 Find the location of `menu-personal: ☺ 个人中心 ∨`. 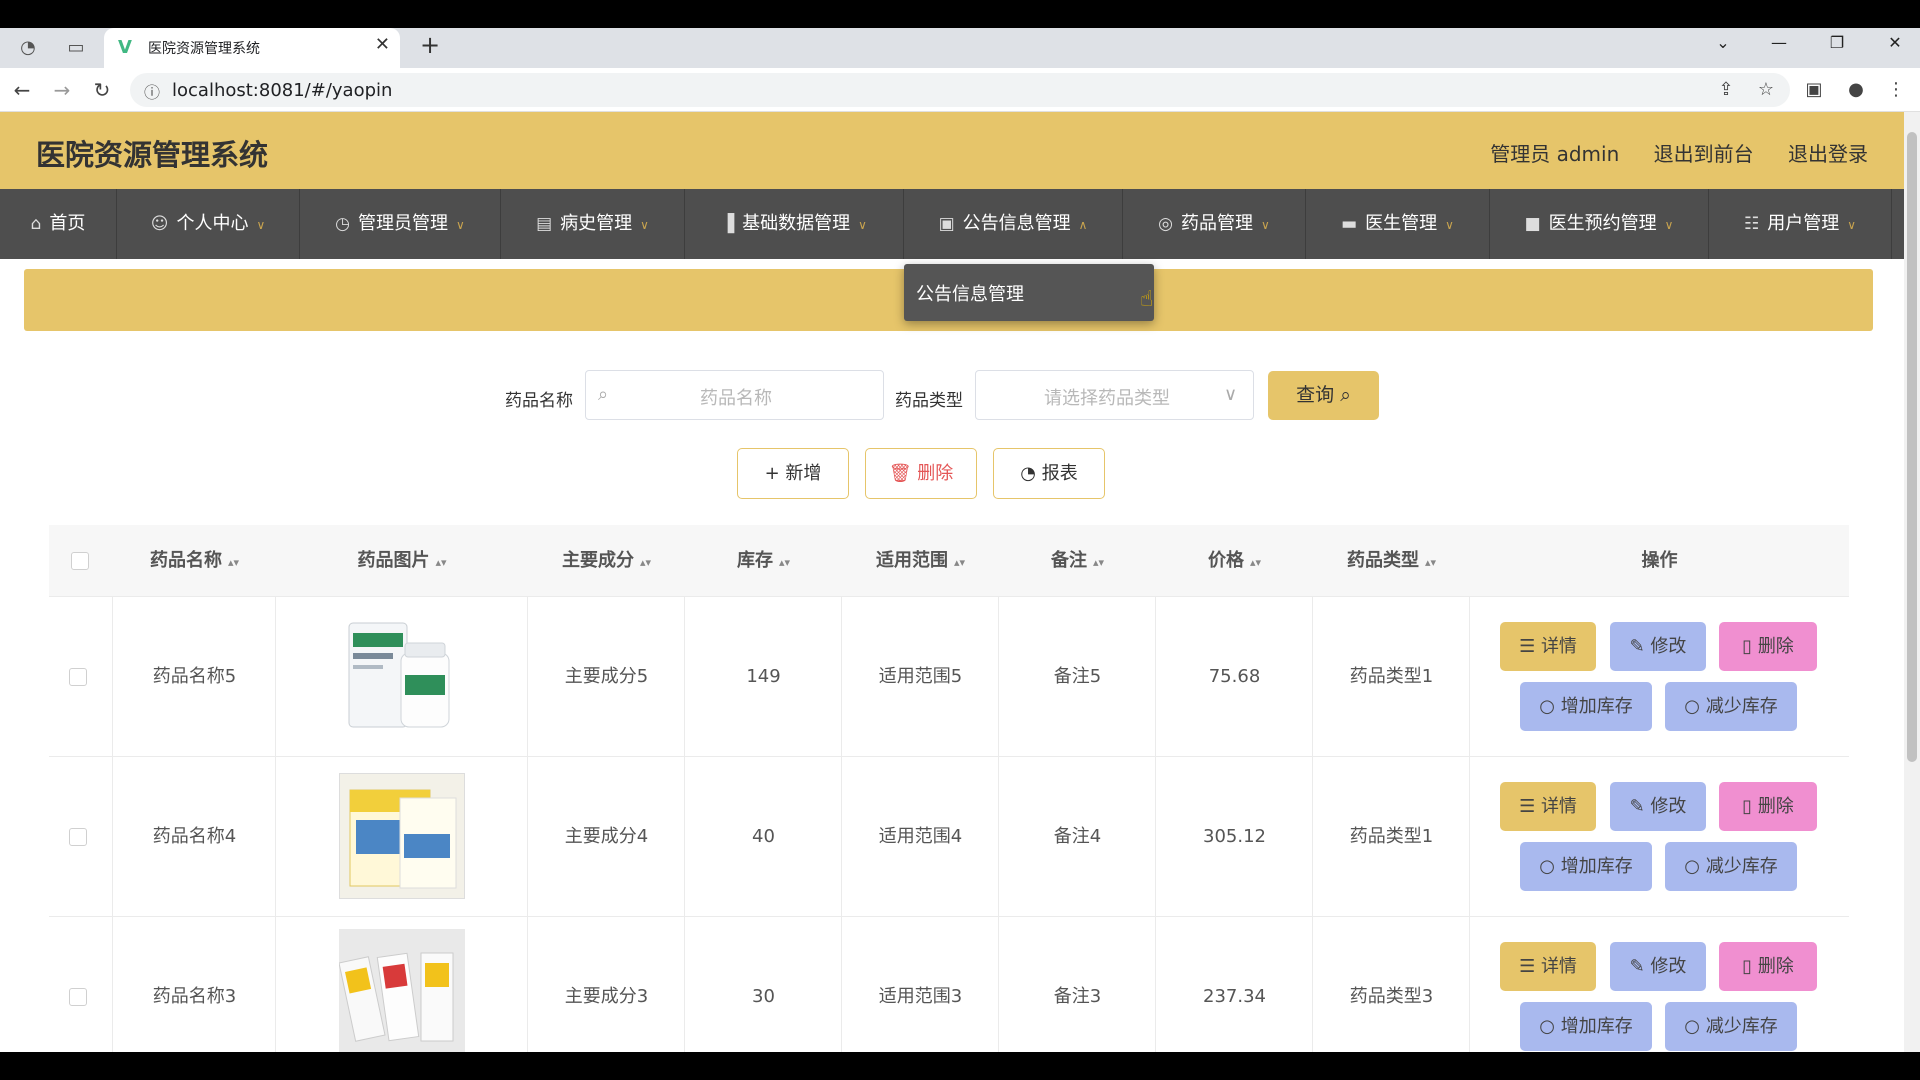

menu-personal: ☺ 个人中心 ∨ is located at coordinates (208, 224).